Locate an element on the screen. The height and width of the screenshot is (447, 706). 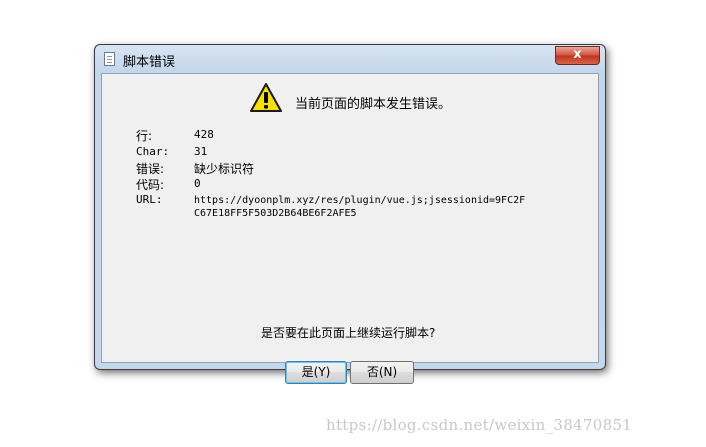
close-button: x is located at coordinates (577, 55).